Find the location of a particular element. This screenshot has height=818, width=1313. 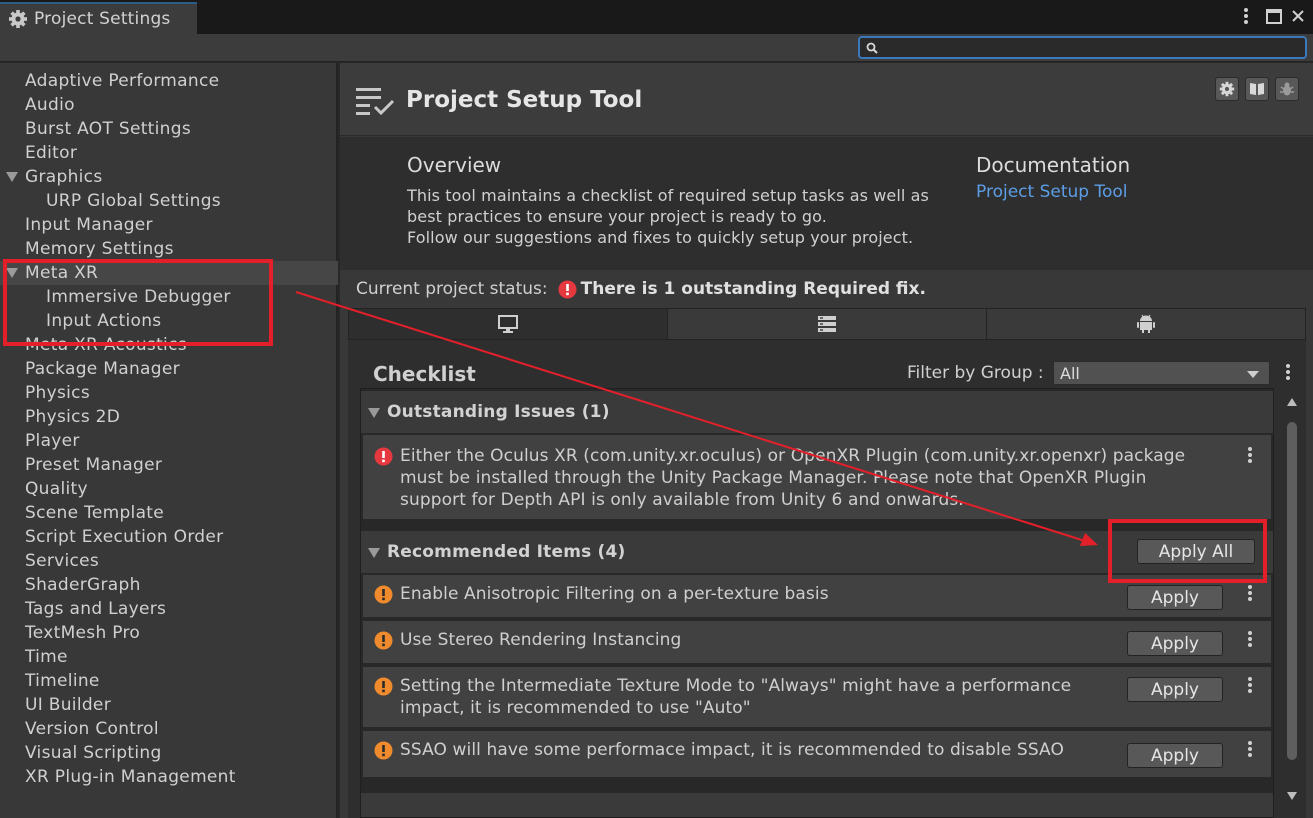

search-field is located at coordinates (1082, 47).